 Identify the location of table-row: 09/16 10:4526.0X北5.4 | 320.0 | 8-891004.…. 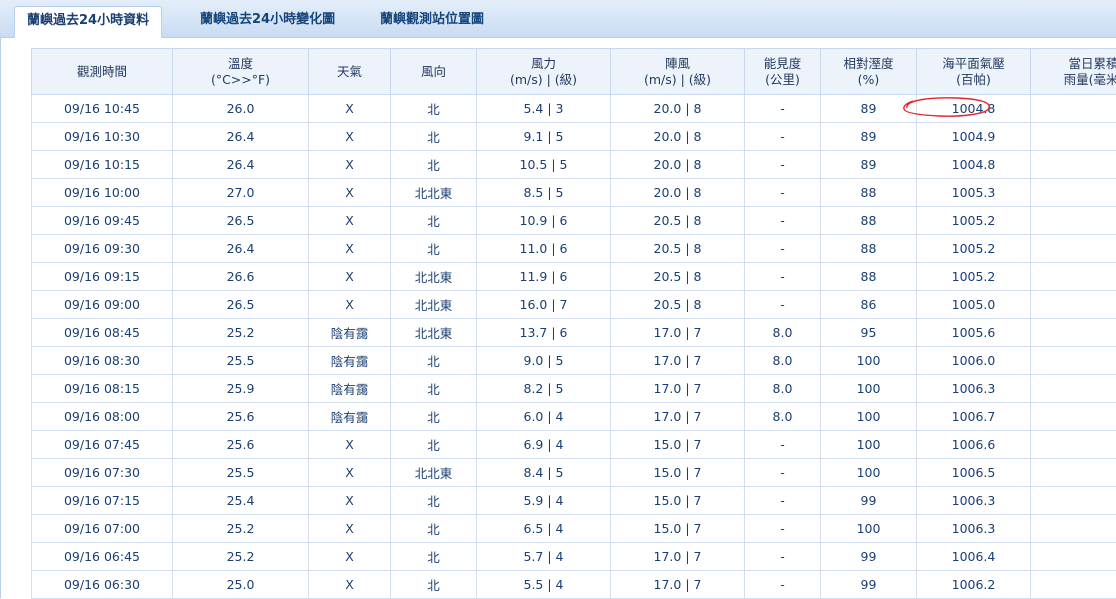
(574, 109).